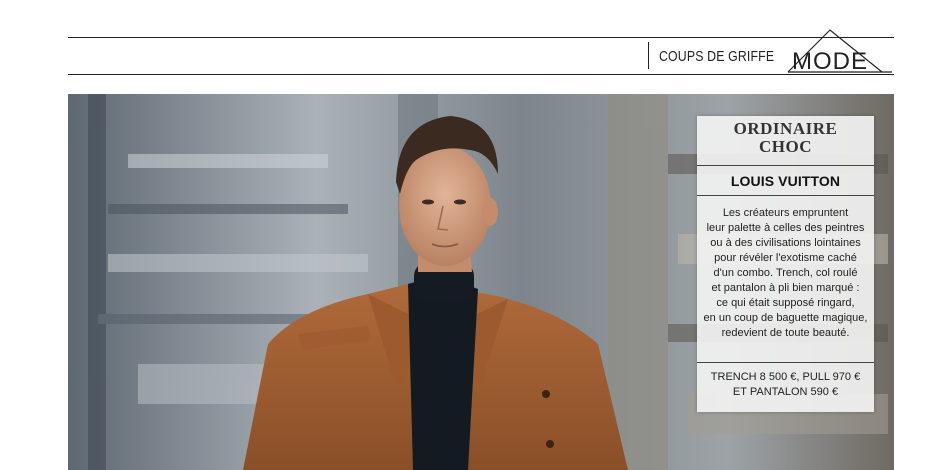 This screenshot has height=470, width=940. I want to click on brand-name: LOUIS VUITTON, so click(785, 181).